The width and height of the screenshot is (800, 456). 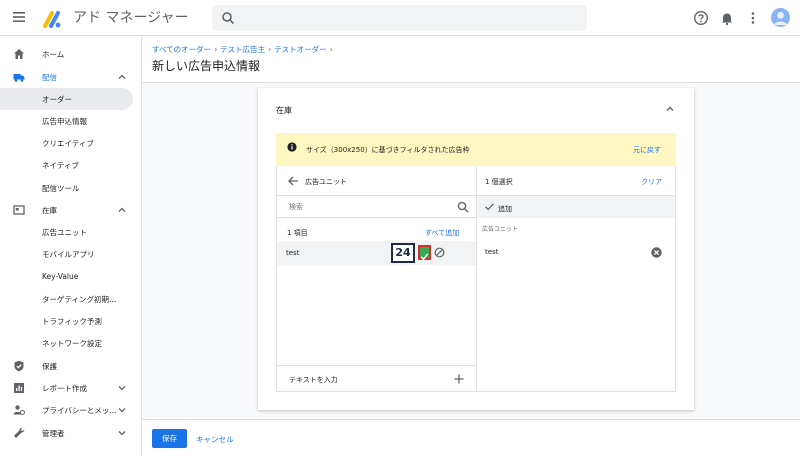 I want to click on include-button, so click(x=424, y=253).